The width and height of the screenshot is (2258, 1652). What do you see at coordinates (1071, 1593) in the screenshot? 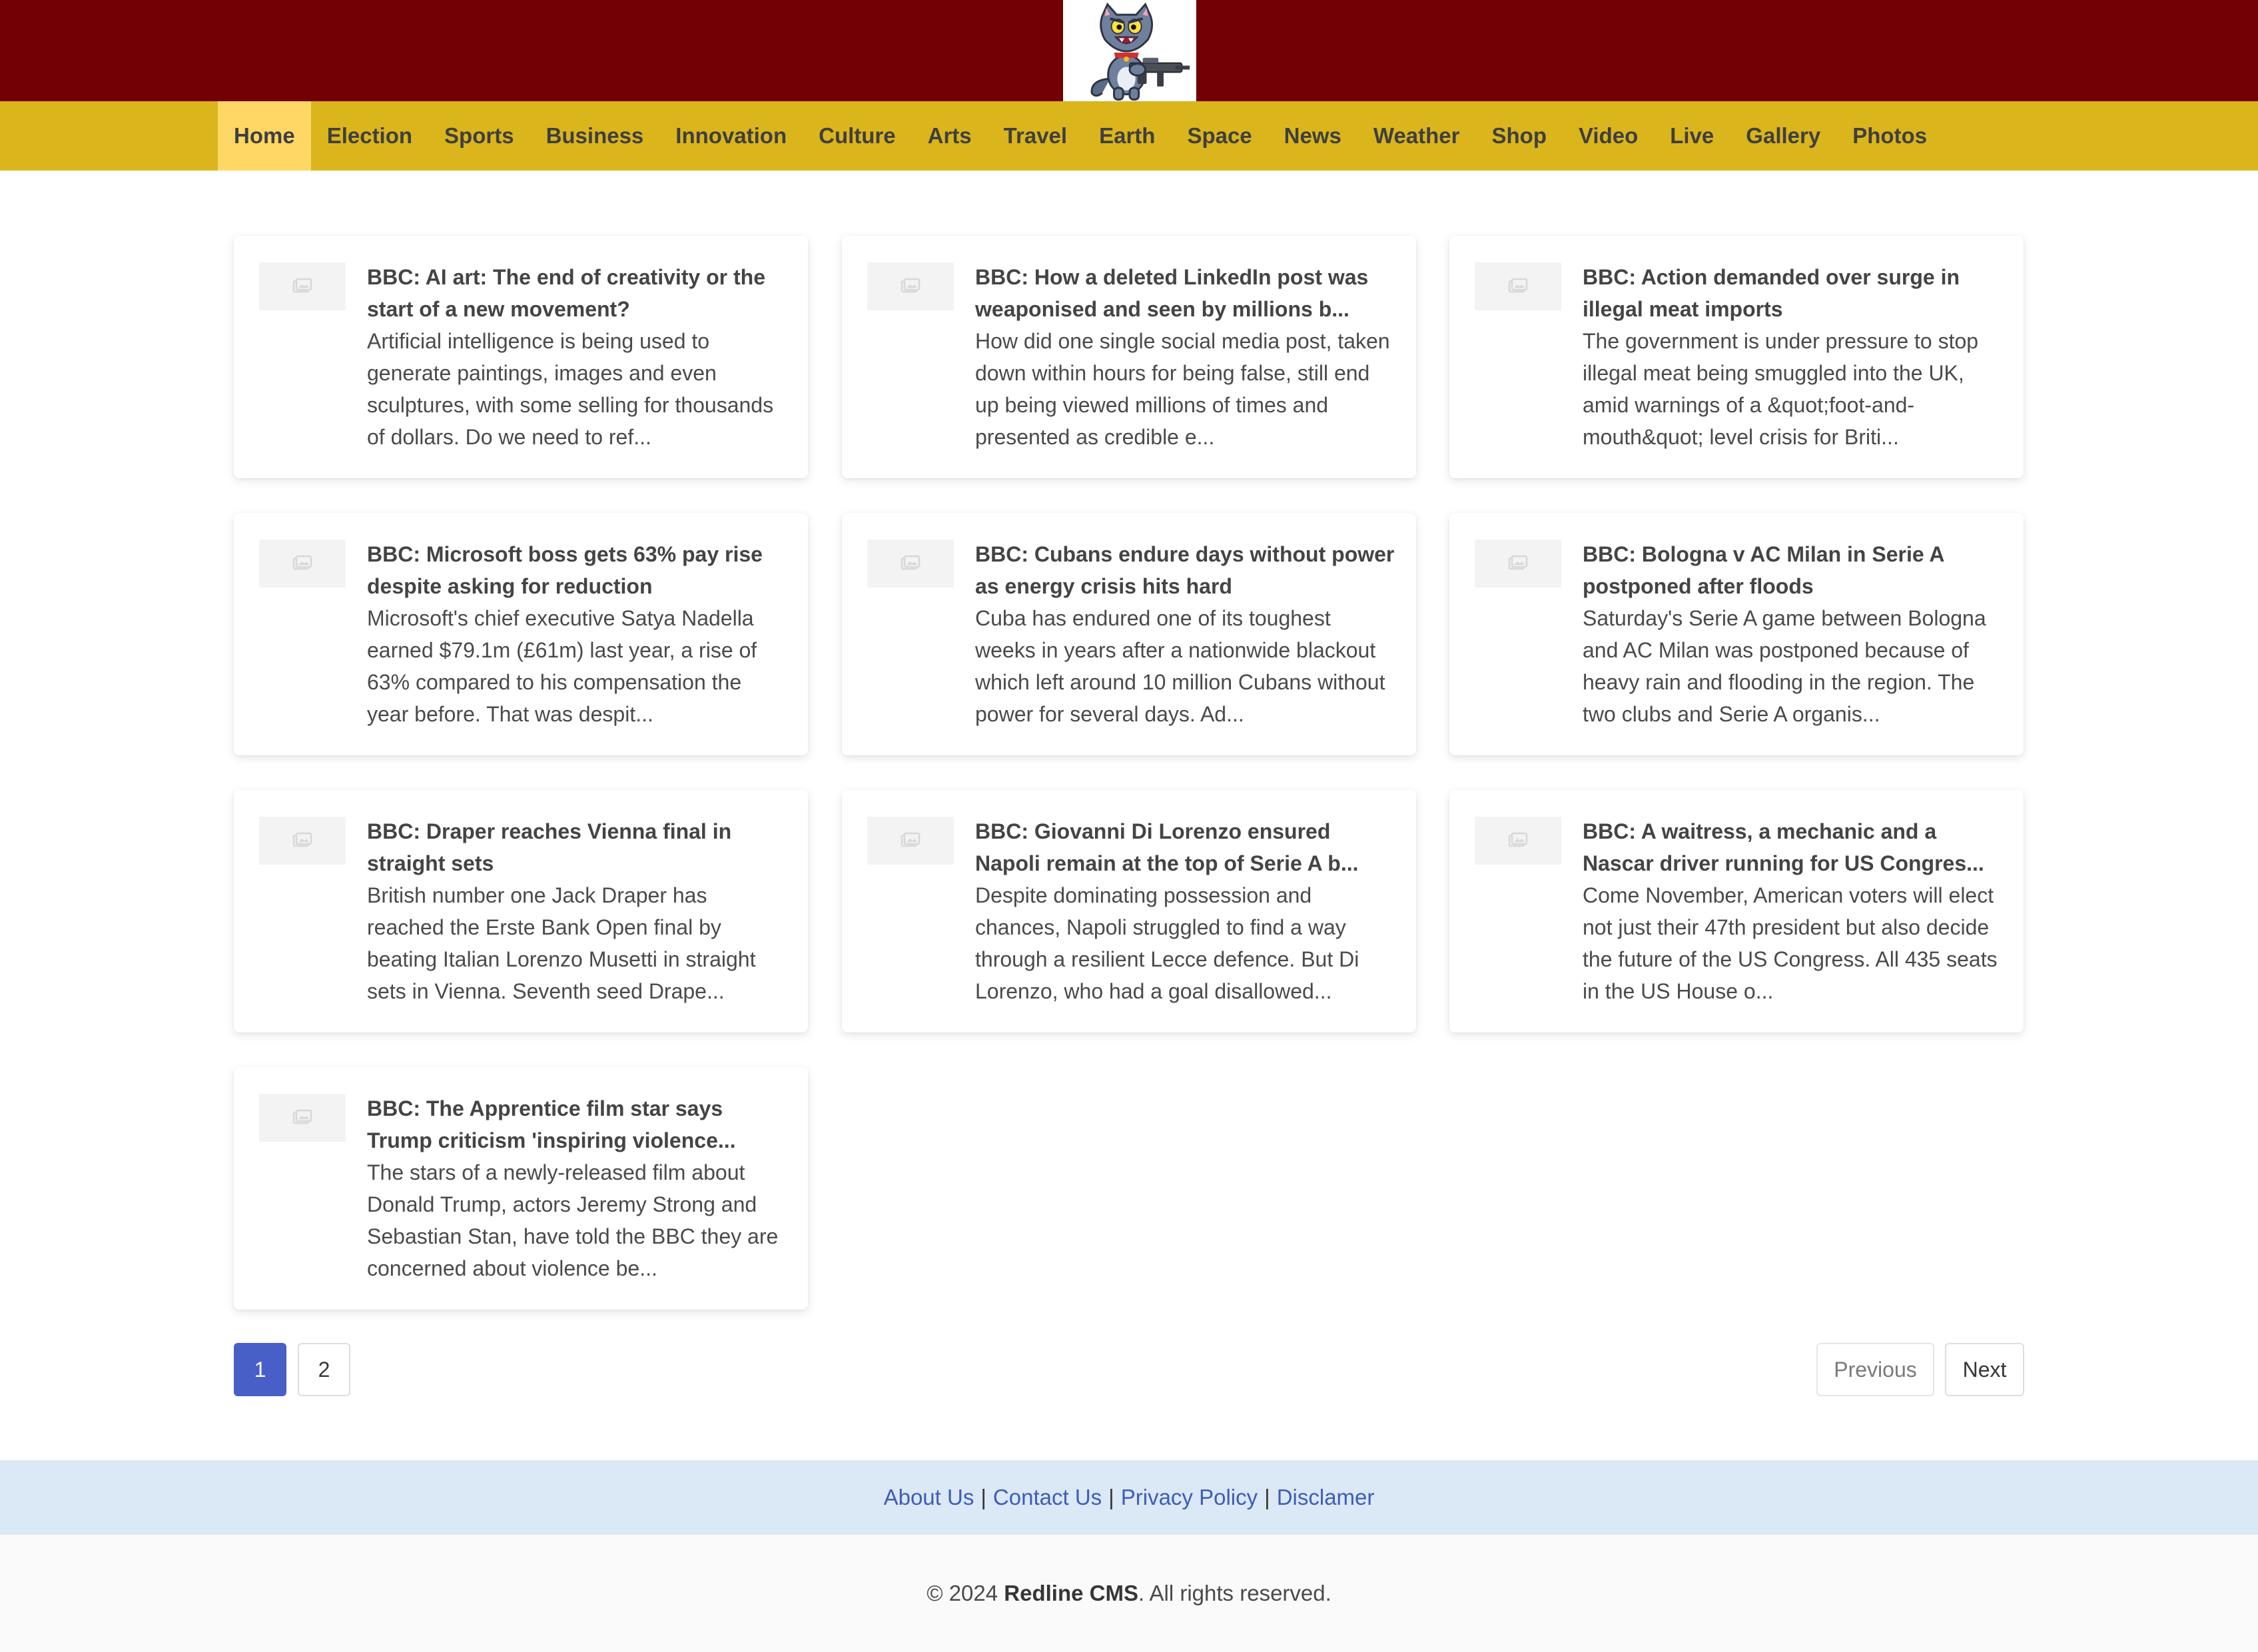
I see `brand-name: Redline CMS` at bounding box center [1071, 1593].